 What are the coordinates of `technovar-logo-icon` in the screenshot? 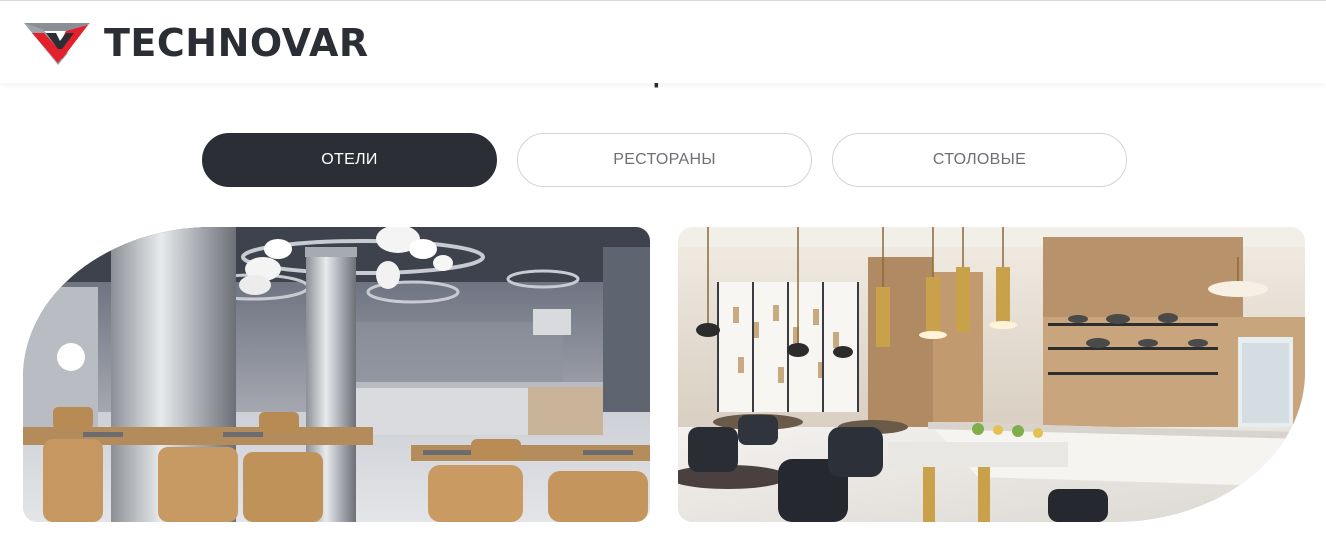 It's located at (57, 43).